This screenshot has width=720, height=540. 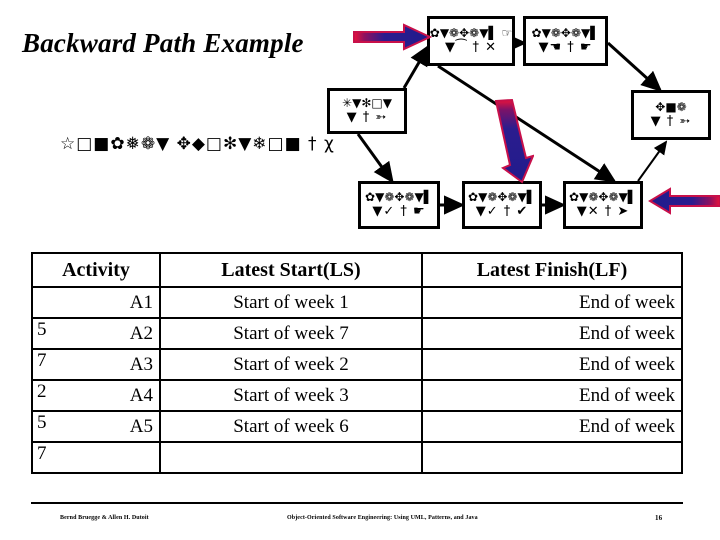 What do you see at coordinates (671, 106) in the screenshot?
I see `activity-node-label-line1: ✥■❁` at bounding box center [671, 106].